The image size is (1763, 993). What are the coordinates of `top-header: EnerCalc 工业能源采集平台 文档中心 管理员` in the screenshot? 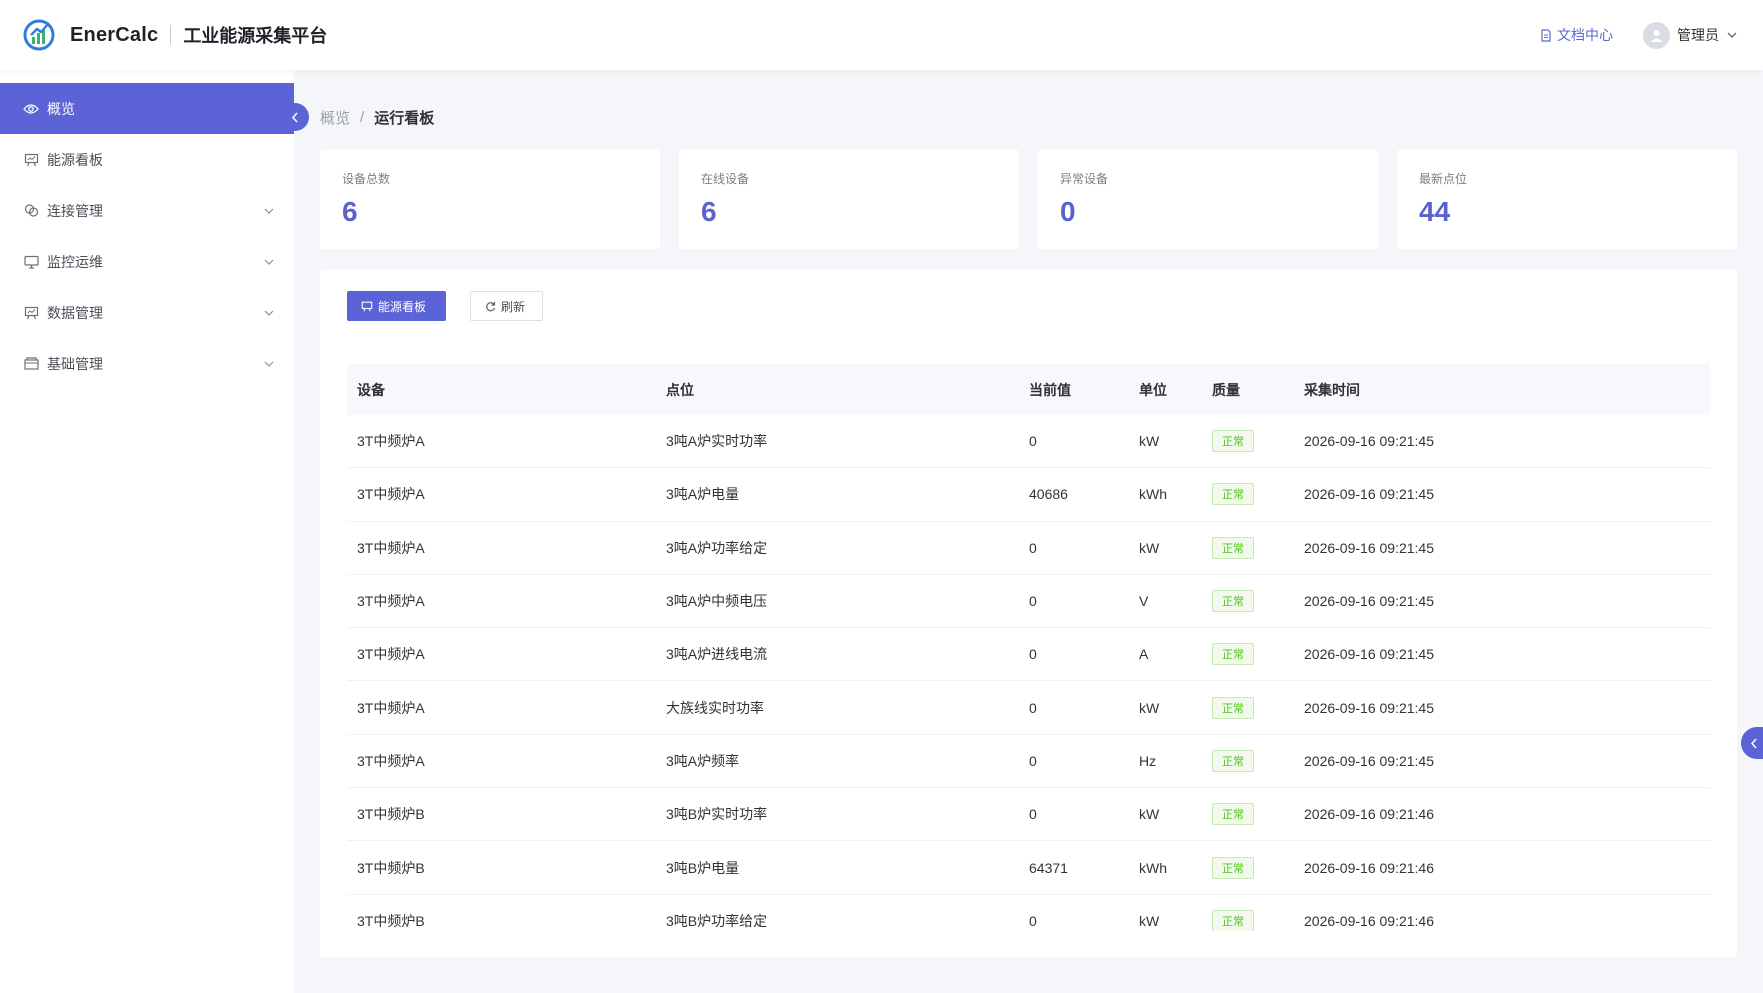 It's located at (881, 35).